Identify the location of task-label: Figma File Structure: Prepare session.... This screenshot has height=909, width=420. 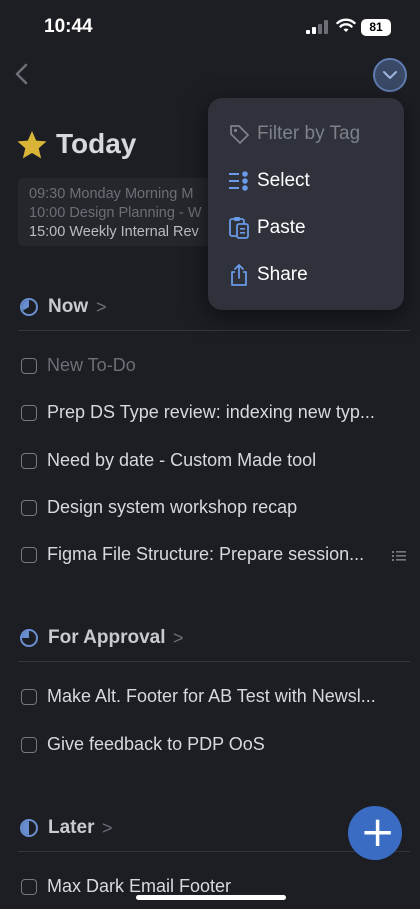
(206, 554).